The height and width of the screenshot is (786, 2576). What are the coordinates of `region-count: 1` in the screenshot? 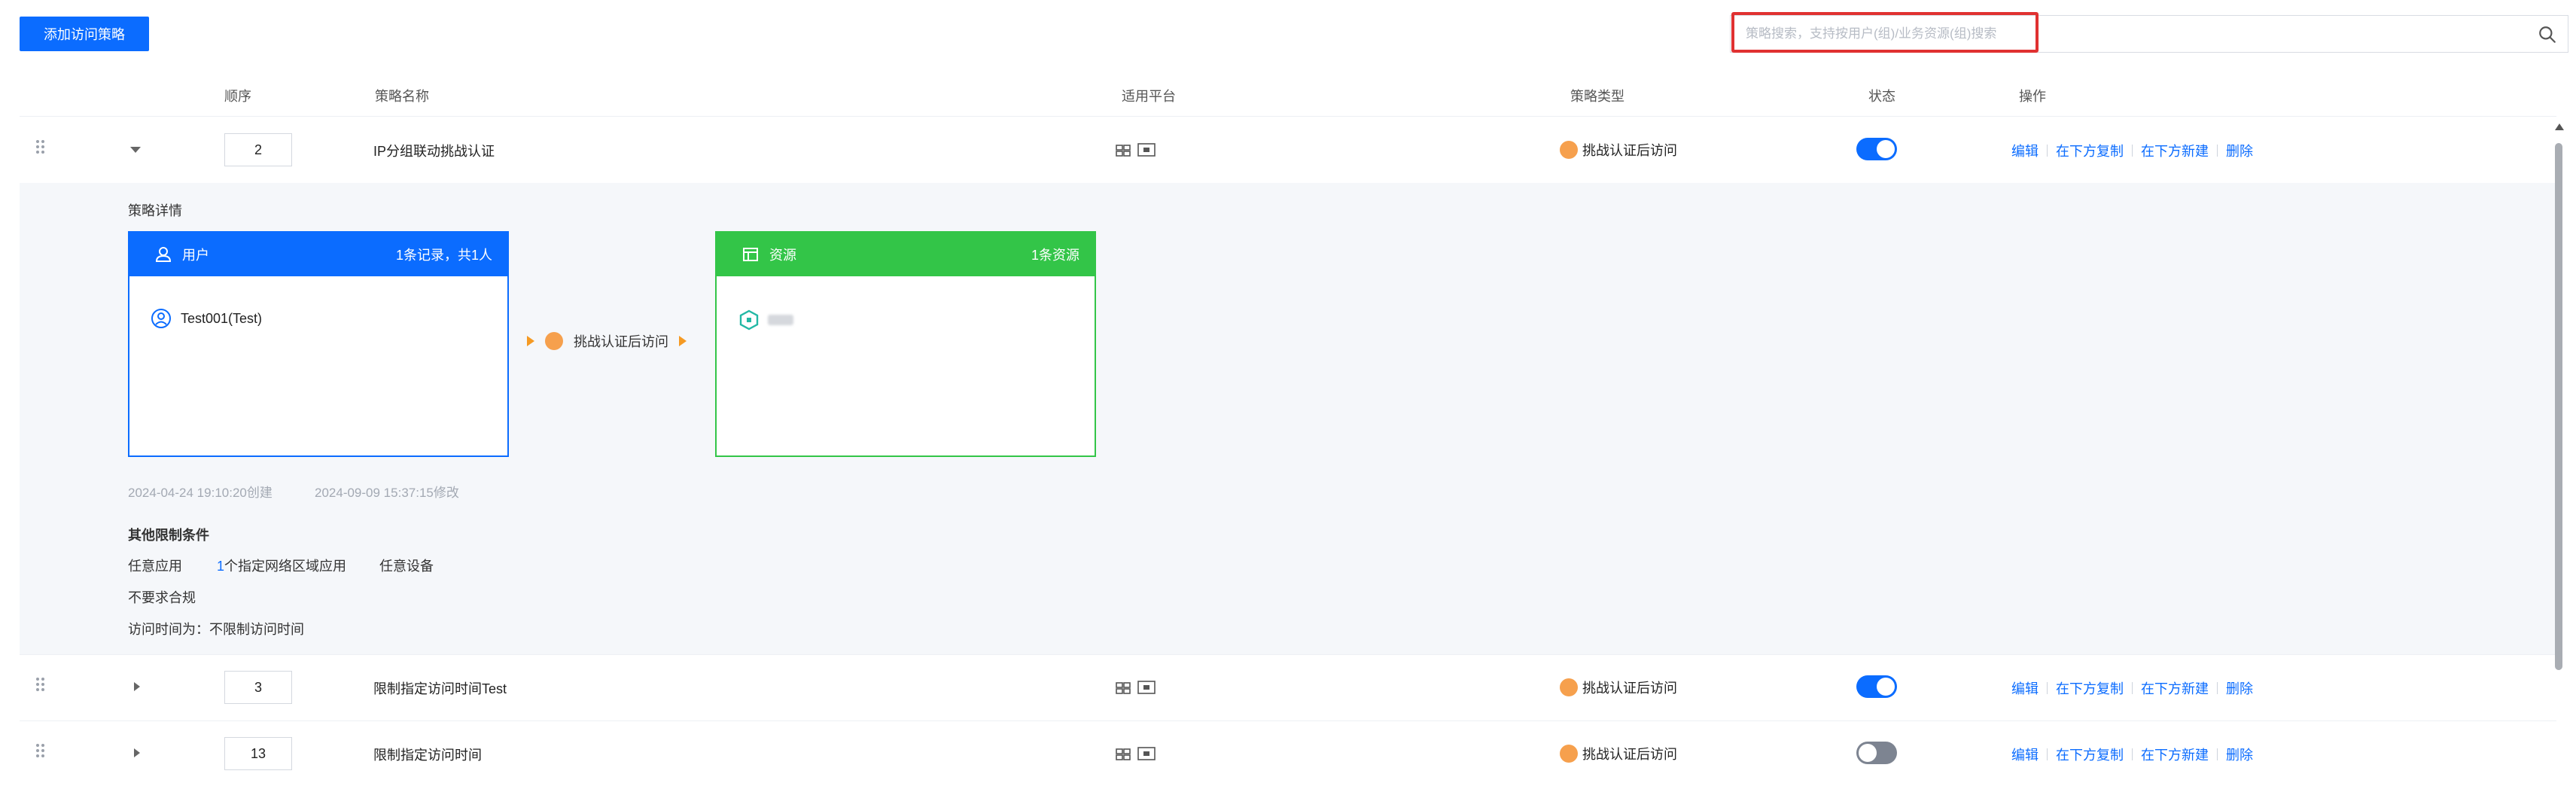 It's located at (221, 566).